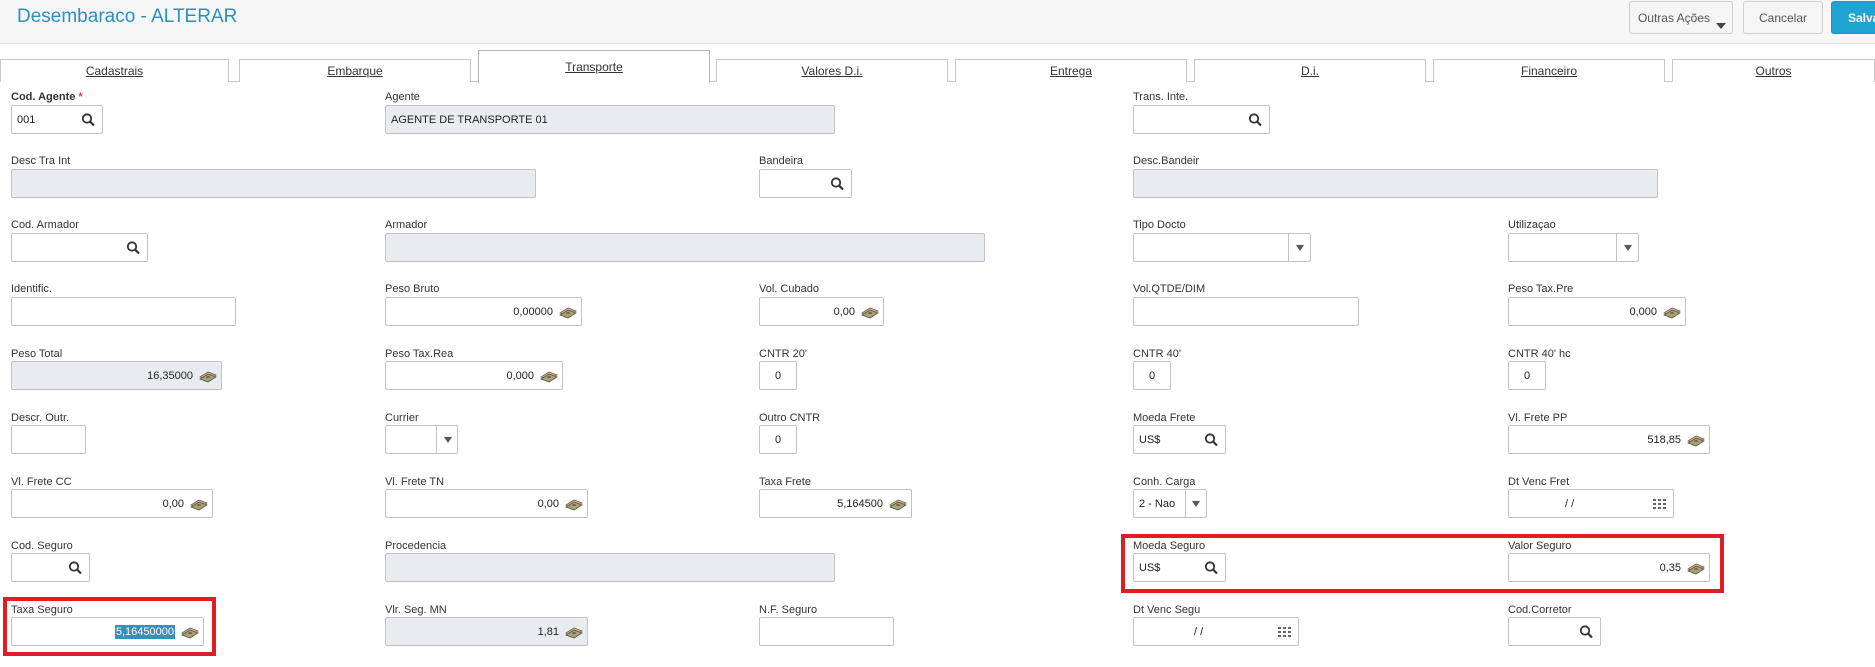 The height and width of the screenshot is (667, 1875). Describe the element at coordinates (31, 289) in the screenshot. I see `identific-label: Identific.` at that location.